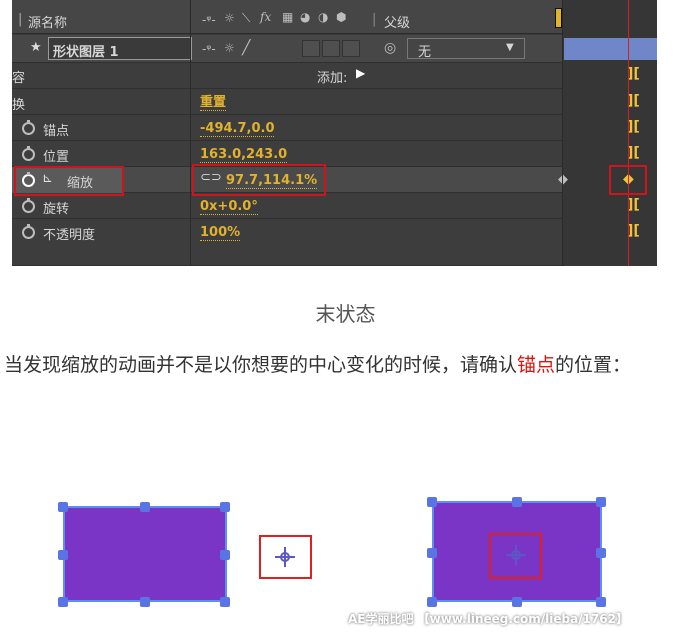  What do you see at coordinates (220, 233) in the screenshot?
I see `opacity-value: 100%` at bounding box center [220, 233].